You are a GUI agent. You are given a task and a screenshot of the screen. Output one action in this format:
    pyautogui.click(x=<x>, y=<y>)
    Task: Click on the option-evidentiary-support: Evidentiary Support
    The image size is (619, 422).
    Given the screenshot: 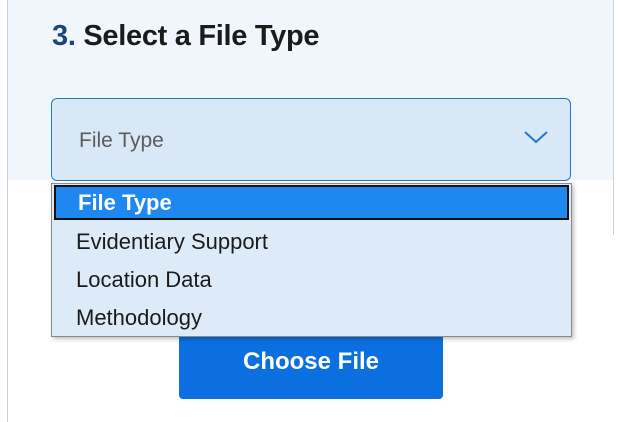 What is the action you would take?
    pyautogui.click(x=311, y=241)
    